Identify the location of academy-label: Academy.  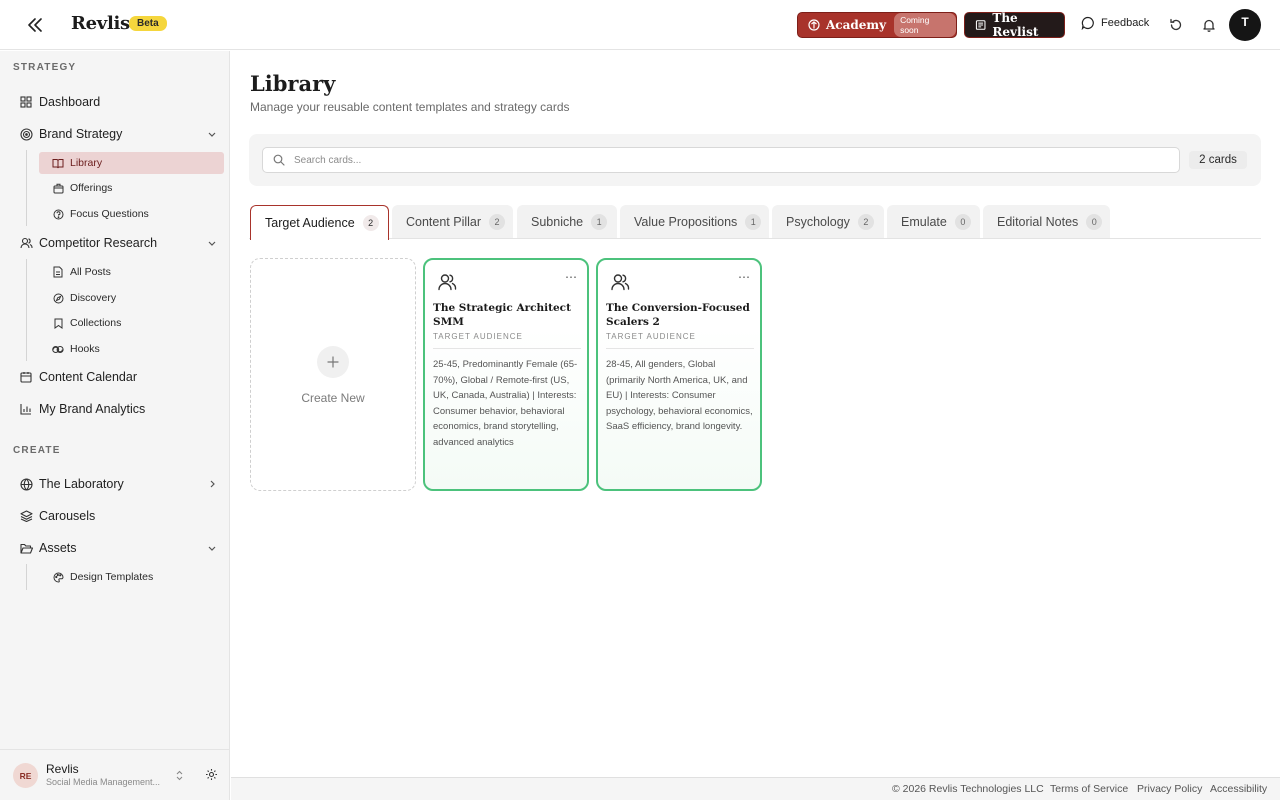
(856, 25).